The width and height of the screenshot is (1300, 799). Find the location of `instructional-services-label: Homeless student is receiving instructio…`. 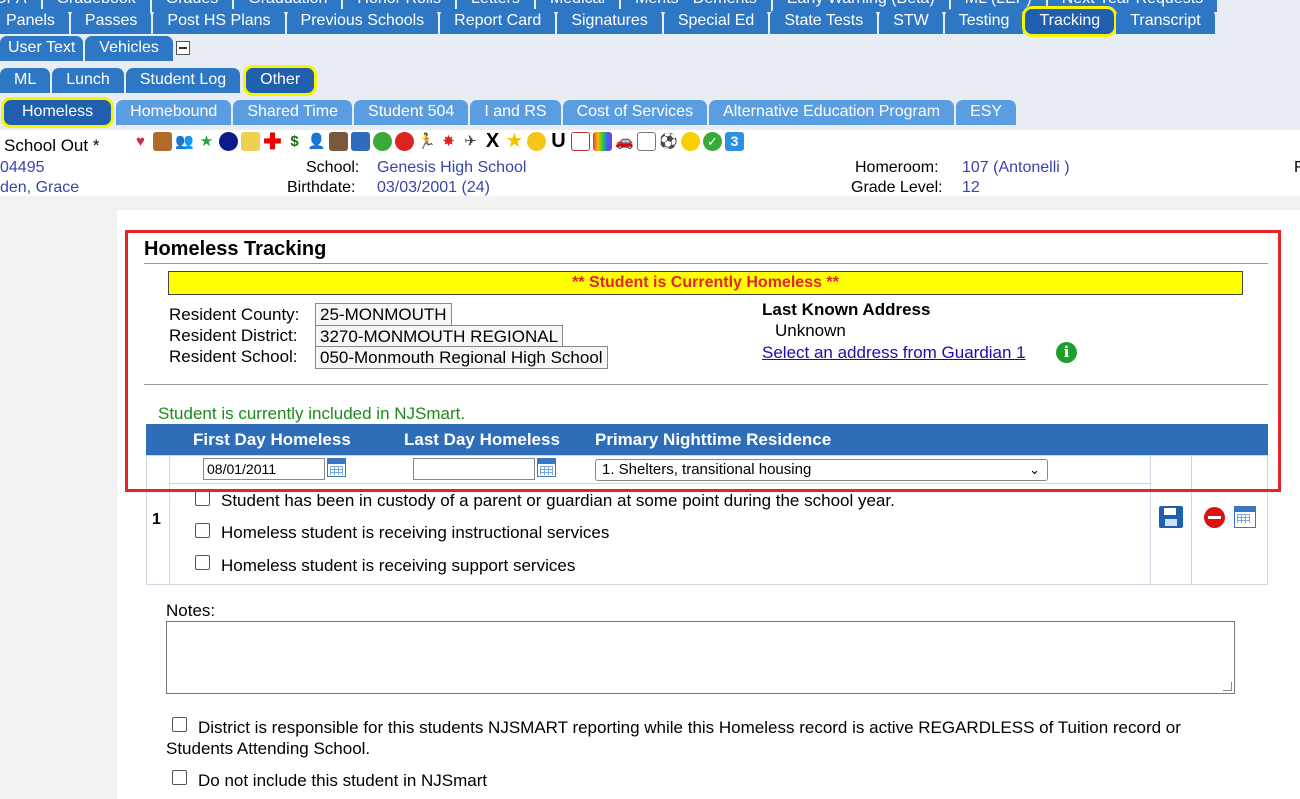

instructional-services-label: Homeless student is receiving instructio… is located at coordinates (415, 532).